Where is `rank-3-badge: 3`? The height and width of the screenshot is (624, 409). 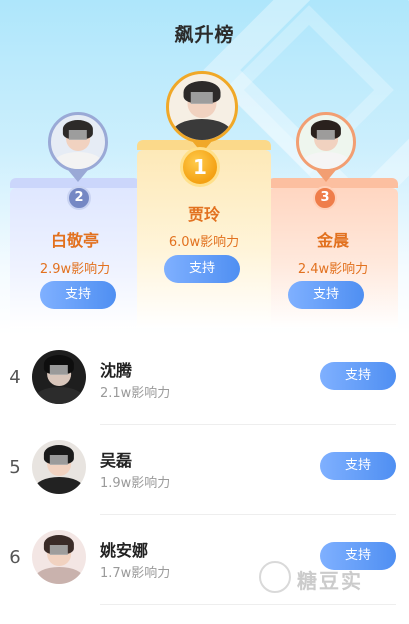
rank-3-badge: 3 is located at coordinates (325, 198).